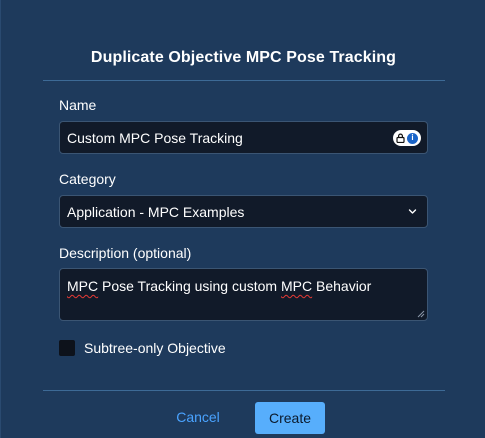  I want to click on lock-icon, so click(400, 138).